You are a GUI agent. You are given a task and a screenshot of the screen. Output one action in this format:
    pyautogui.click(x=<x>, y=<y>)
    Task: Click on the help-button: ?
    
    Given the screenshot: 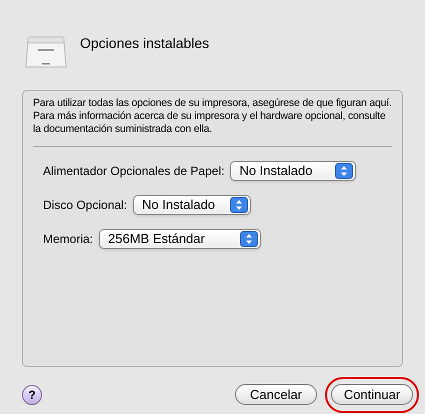 What is the action you would take?
    pyautogui.click(x=32, y=395)
    